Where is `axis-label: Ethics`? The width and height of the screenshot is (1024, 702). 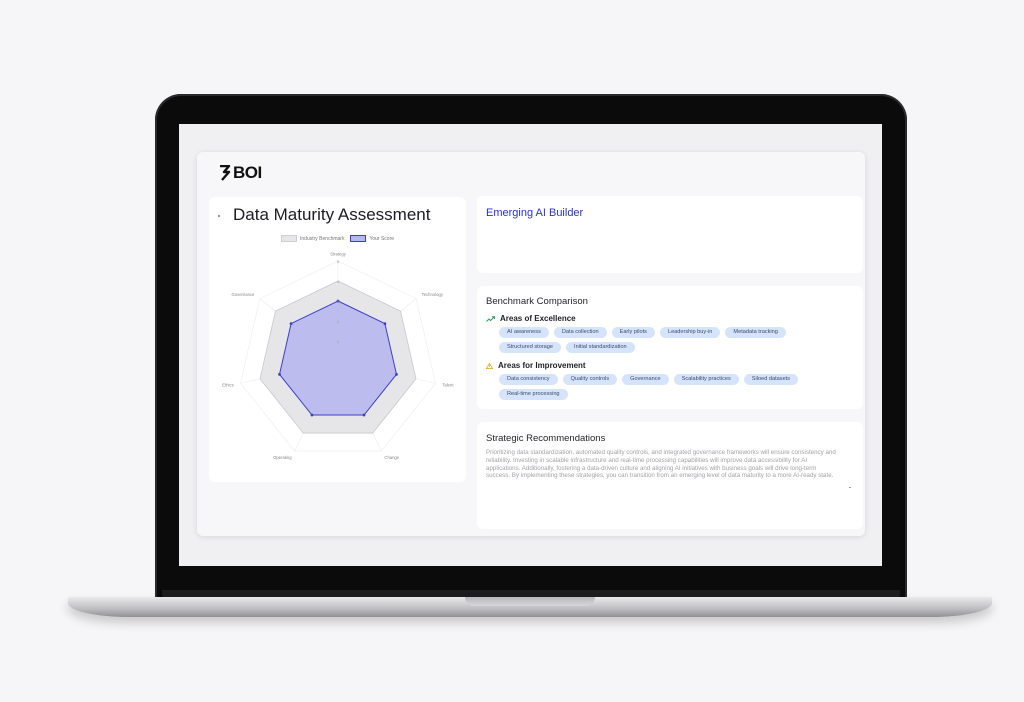 axis-label: Ethics is located at coordinates (227, 384).